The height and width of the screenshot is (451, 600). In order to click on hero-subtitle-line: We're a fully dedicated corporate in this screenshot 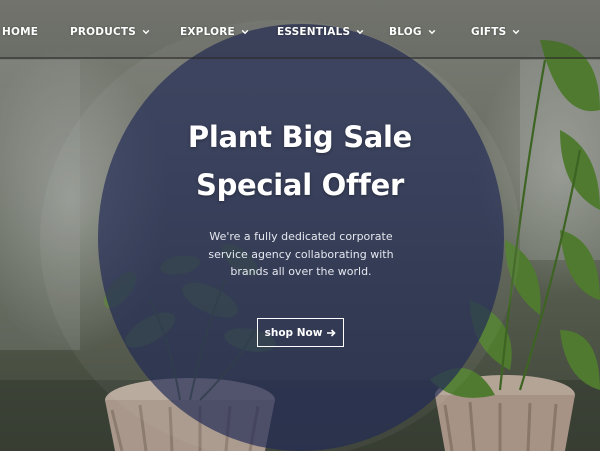, I will do `click(301, 236)`.